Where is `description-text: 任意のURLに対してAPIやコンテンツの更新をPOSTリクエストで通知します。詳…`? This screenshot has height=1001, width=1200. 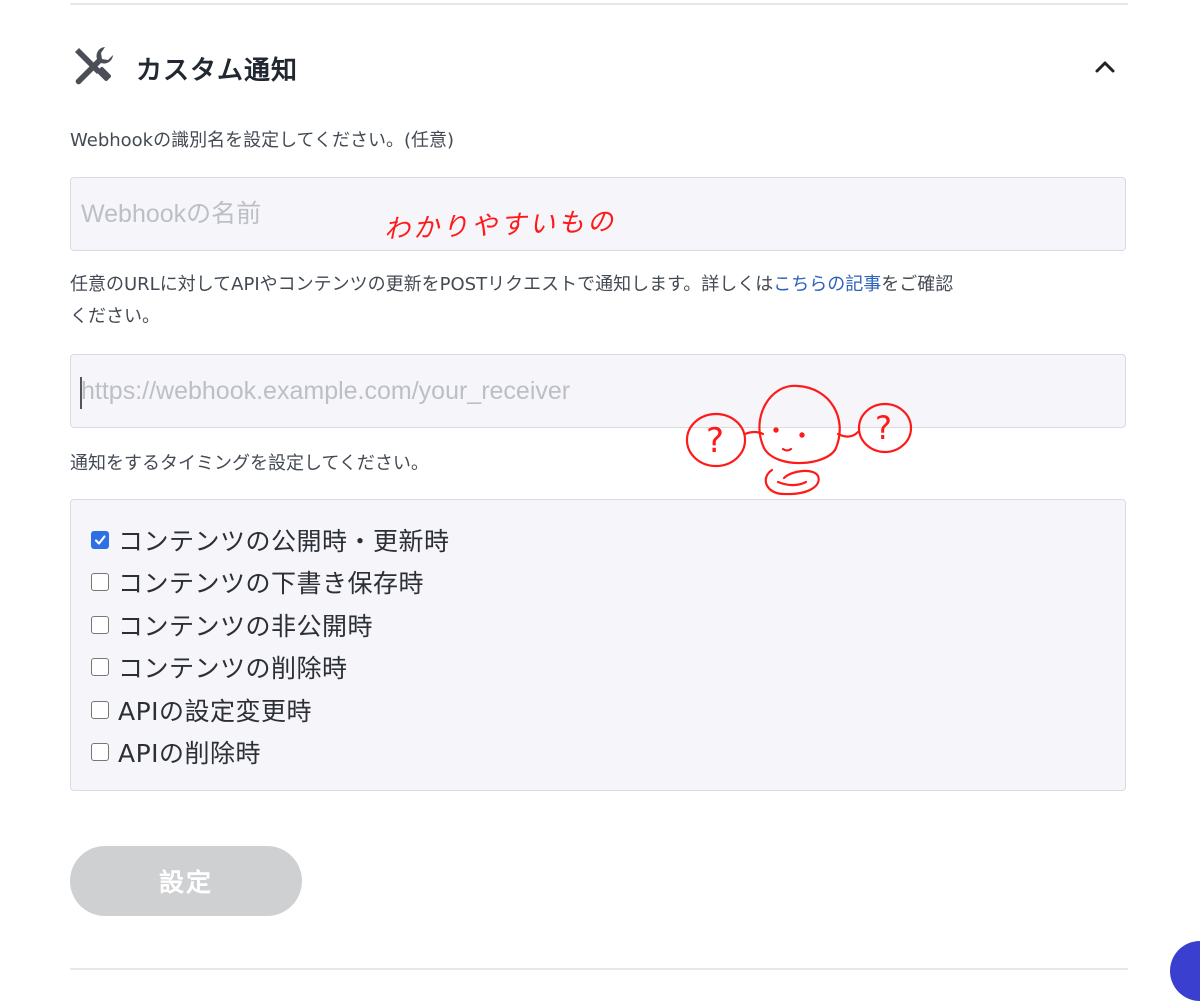 description-text: 任意のURLに対してAPIやコンテンツの更新をPOSTリクエストで通知します。詳… is located at coordinates (422, 284).